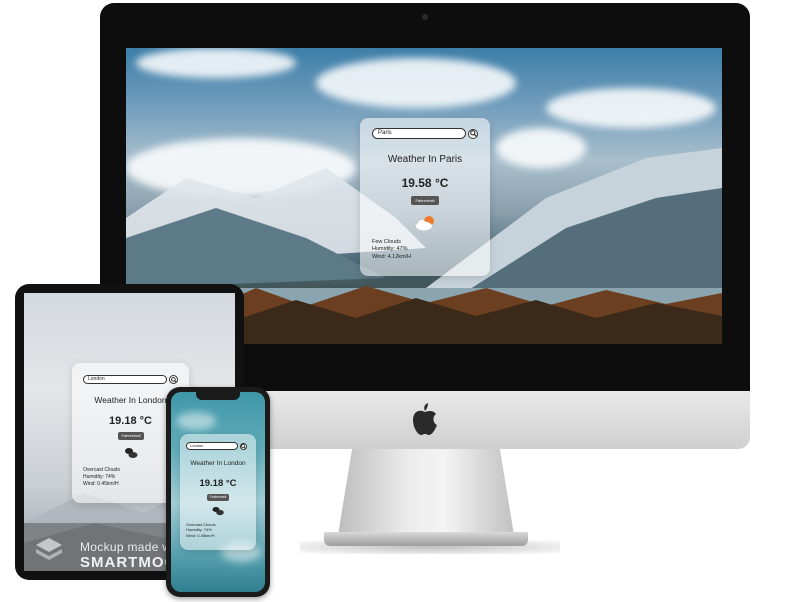 The height and width of the screenshot is (602, 800). What do you see at coordinates (425, 419) in the screenshot?
I see `apple-logo-icon` at bounding box center [425, 419].